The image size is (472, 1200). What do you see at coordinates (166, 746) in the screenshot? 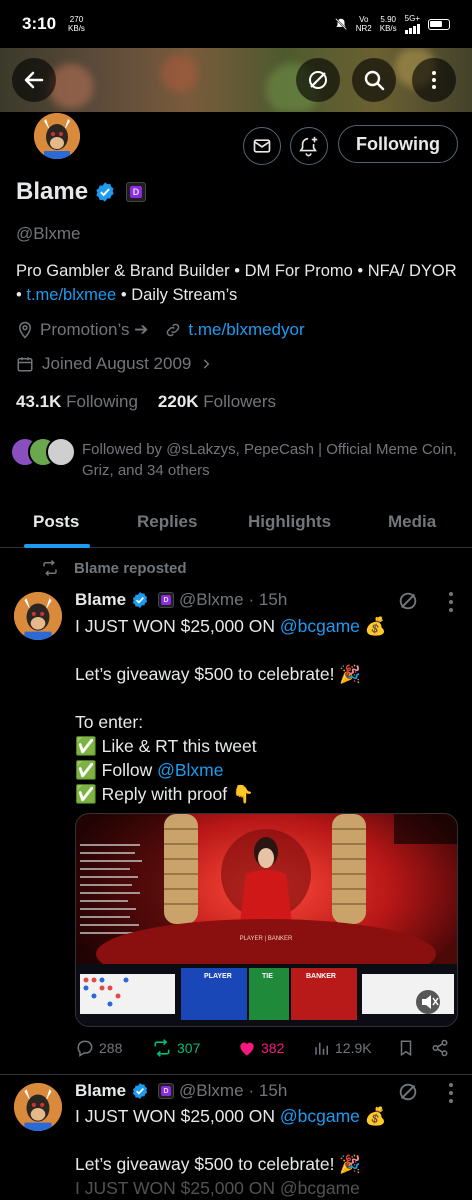
I see `post-line-4: ✅ Like & RT this tweet` at bounding box center [166, 746].